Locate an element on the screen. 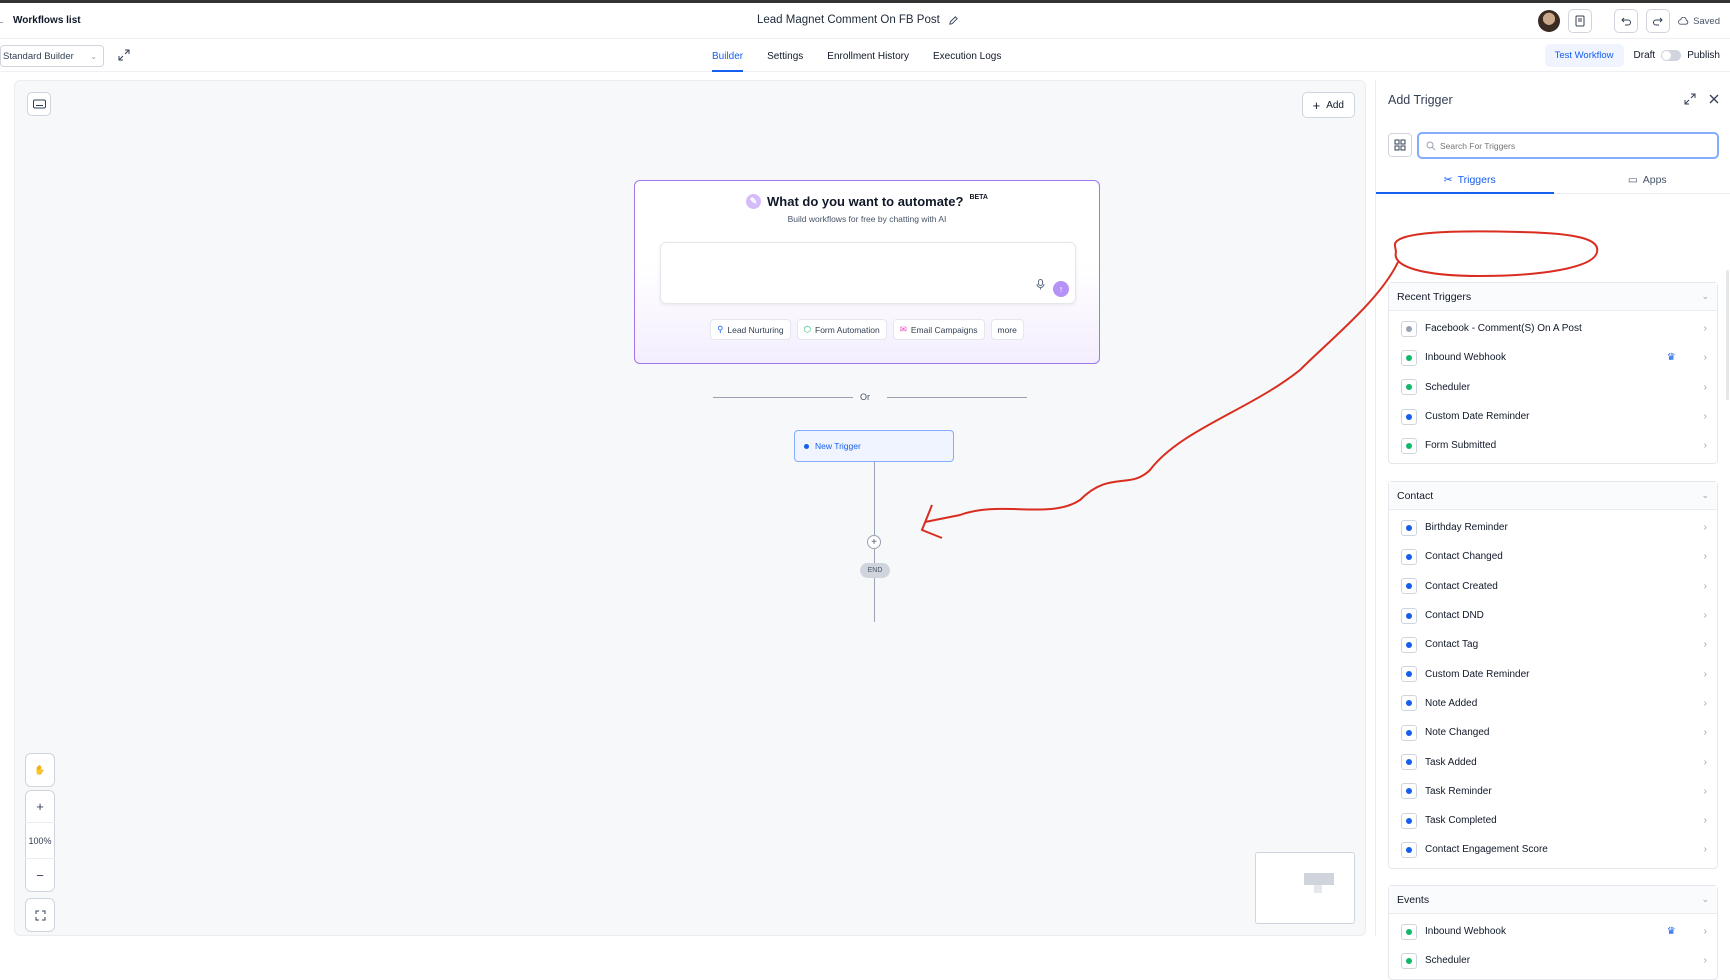 The image size is (1730, 980). keyboard-shortcuts-button is located at coordinates (39, 104).